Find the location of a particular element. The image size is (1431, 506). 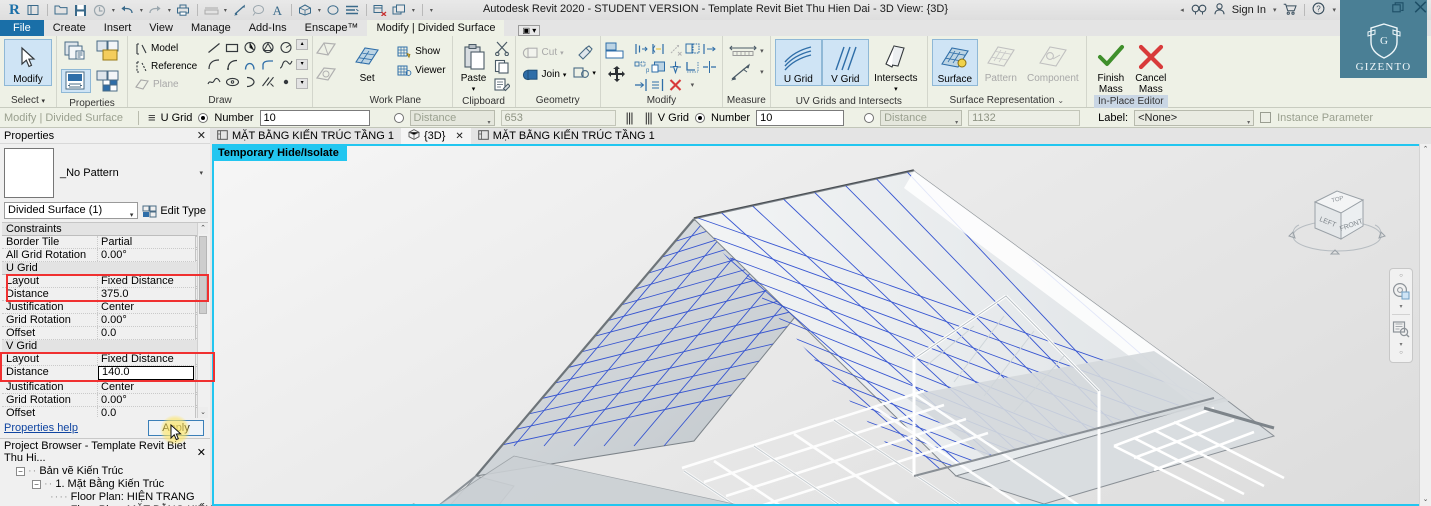

modify-button: Modify is located at coordinates (28, 62).